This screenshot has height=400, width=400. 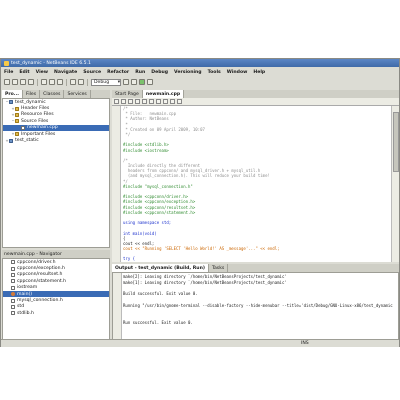 What do you see at coordinates (158, 323) in the screenshot?
I see `output-line: Run successful. Exit value 0.` at bounding box center [158, 323].